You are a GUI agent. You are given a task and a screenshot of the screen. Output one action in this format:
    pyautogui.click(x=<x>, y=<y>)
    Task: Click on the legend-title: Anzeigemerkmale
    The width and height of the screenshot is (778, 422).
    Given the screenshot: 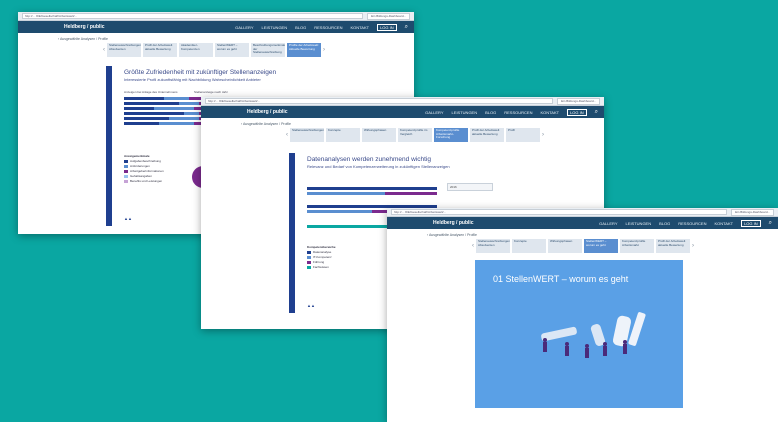 What is the action you would take?
    pyautogui.click(x=137, y=156)
    